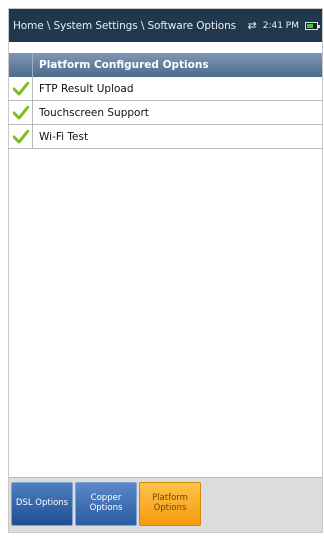 This screenshot has width=324, height=538. I want to click on battery-level-fill, so click(310, 25).